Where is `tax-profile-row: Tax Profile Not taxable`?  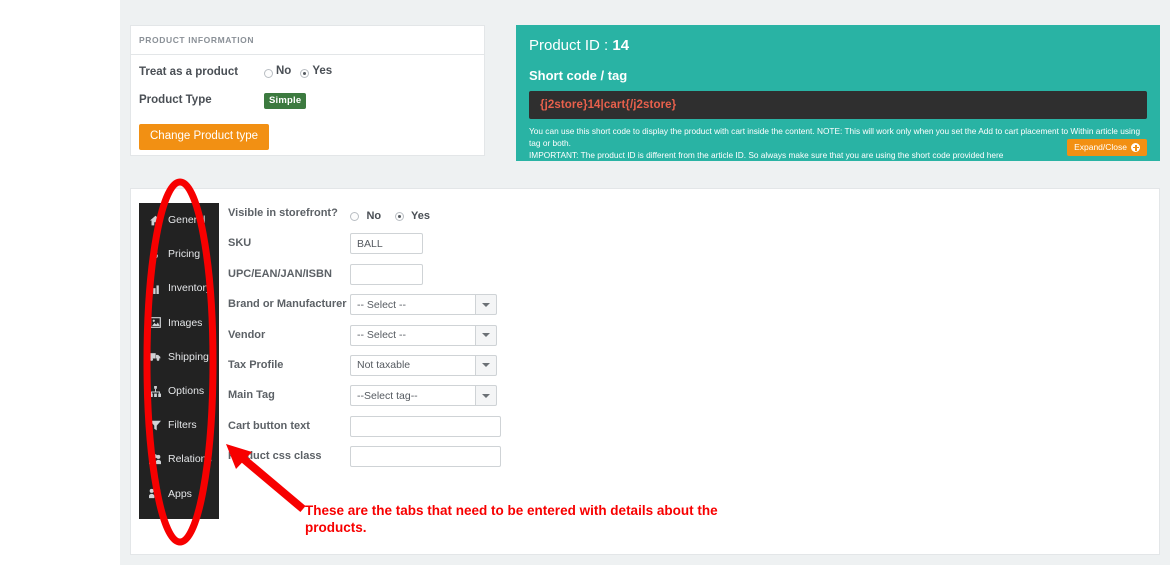
tax-profile-row: Tax Profile Not taxable is located at coordinates (364, 369).